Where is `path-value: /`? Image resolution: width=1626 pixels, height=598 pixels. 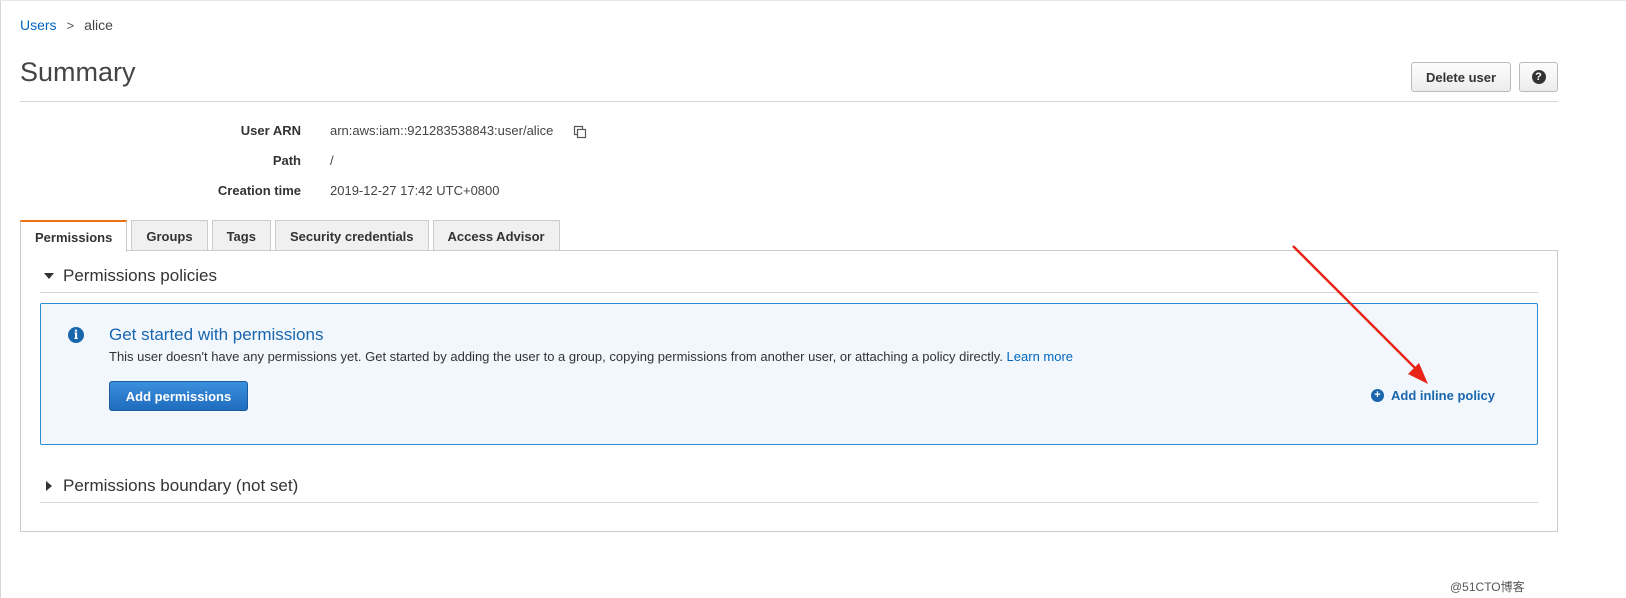
path-value: / is located at coordinates (332, 160).